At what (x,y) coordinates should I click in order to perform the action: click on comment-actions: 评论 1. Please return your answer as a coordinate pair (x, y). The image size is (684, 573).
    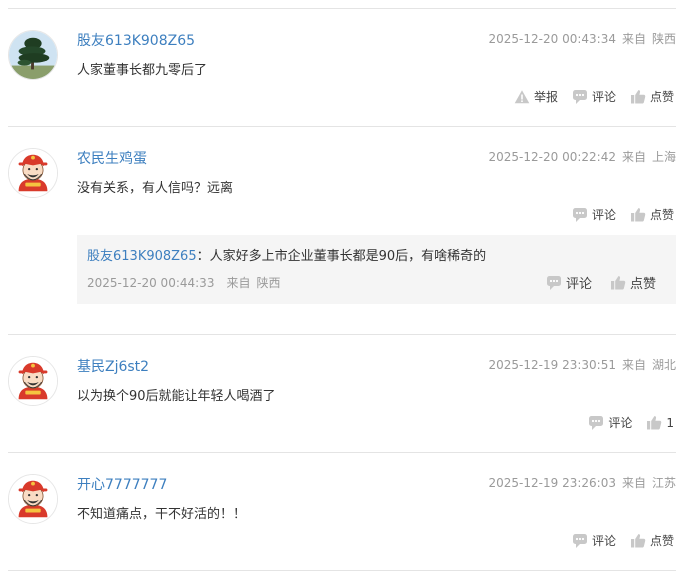
    Looking at the image, I should click on (624, 422).